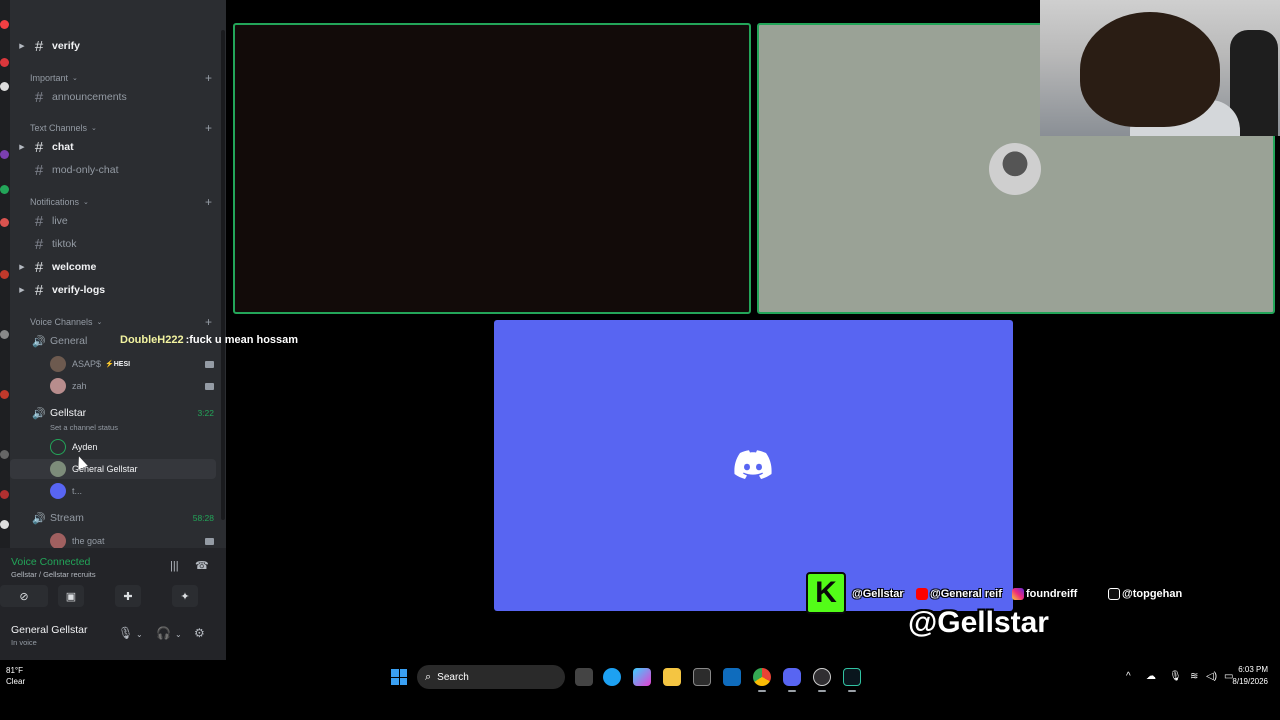 Image resolution: width=1280 pixels, height=720 pixels. Describe the element at coordinates (152, 340) in the screenshot. I see `chat-username: DoubleH222` at that location.